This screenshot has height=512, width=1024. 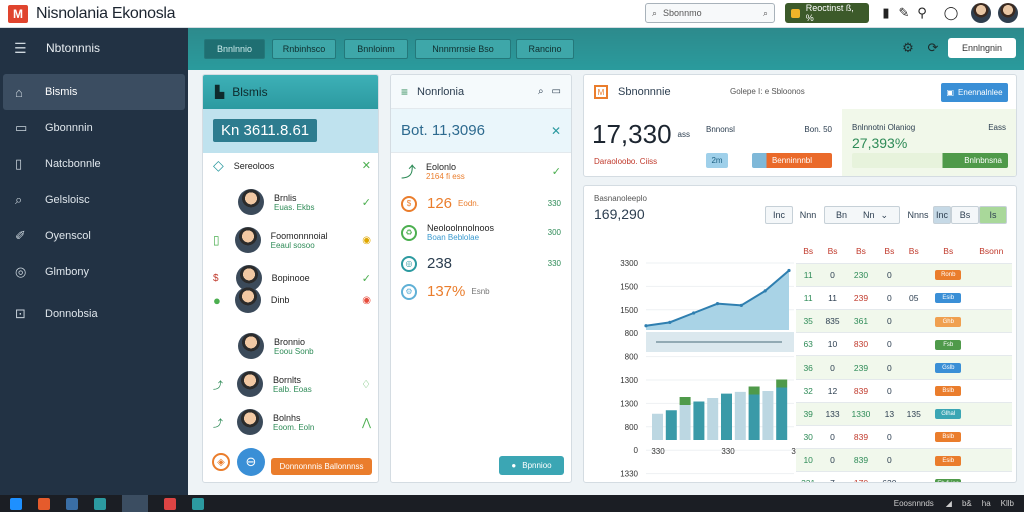 What do you see at coordinates (904, 460) in the screenshot?
I see `table-row: 10 0 839 0 Esib` at bounding box center [904, 460].